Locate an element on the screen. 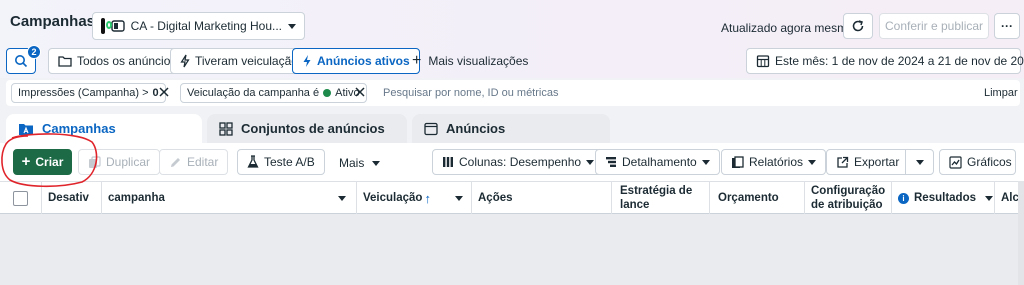 The width and height of the screenshot is (1024, 285). column-header-delivery: Veiculação ↑ is located at coordinates (414, 198).